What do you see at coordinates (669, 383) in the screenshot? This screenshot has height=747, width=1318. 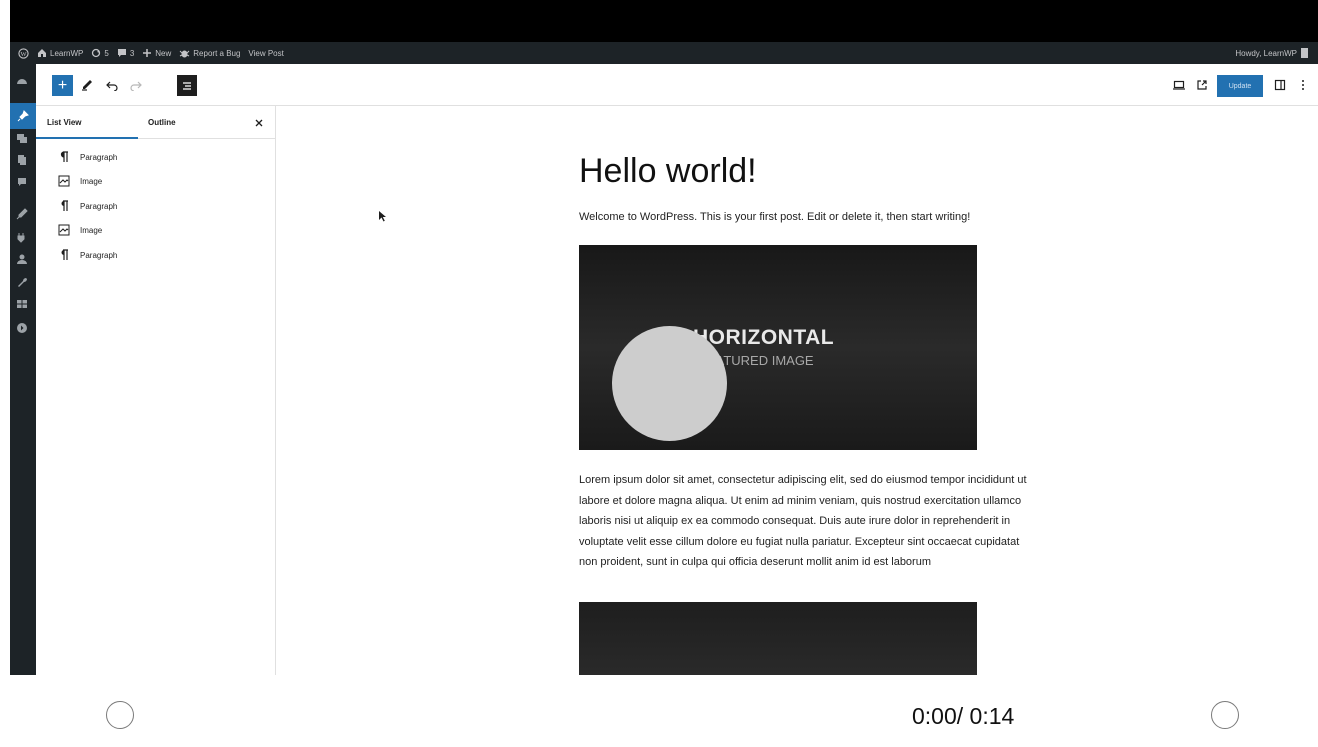 I see `touch-indicator` at bounding box center [669, 383].